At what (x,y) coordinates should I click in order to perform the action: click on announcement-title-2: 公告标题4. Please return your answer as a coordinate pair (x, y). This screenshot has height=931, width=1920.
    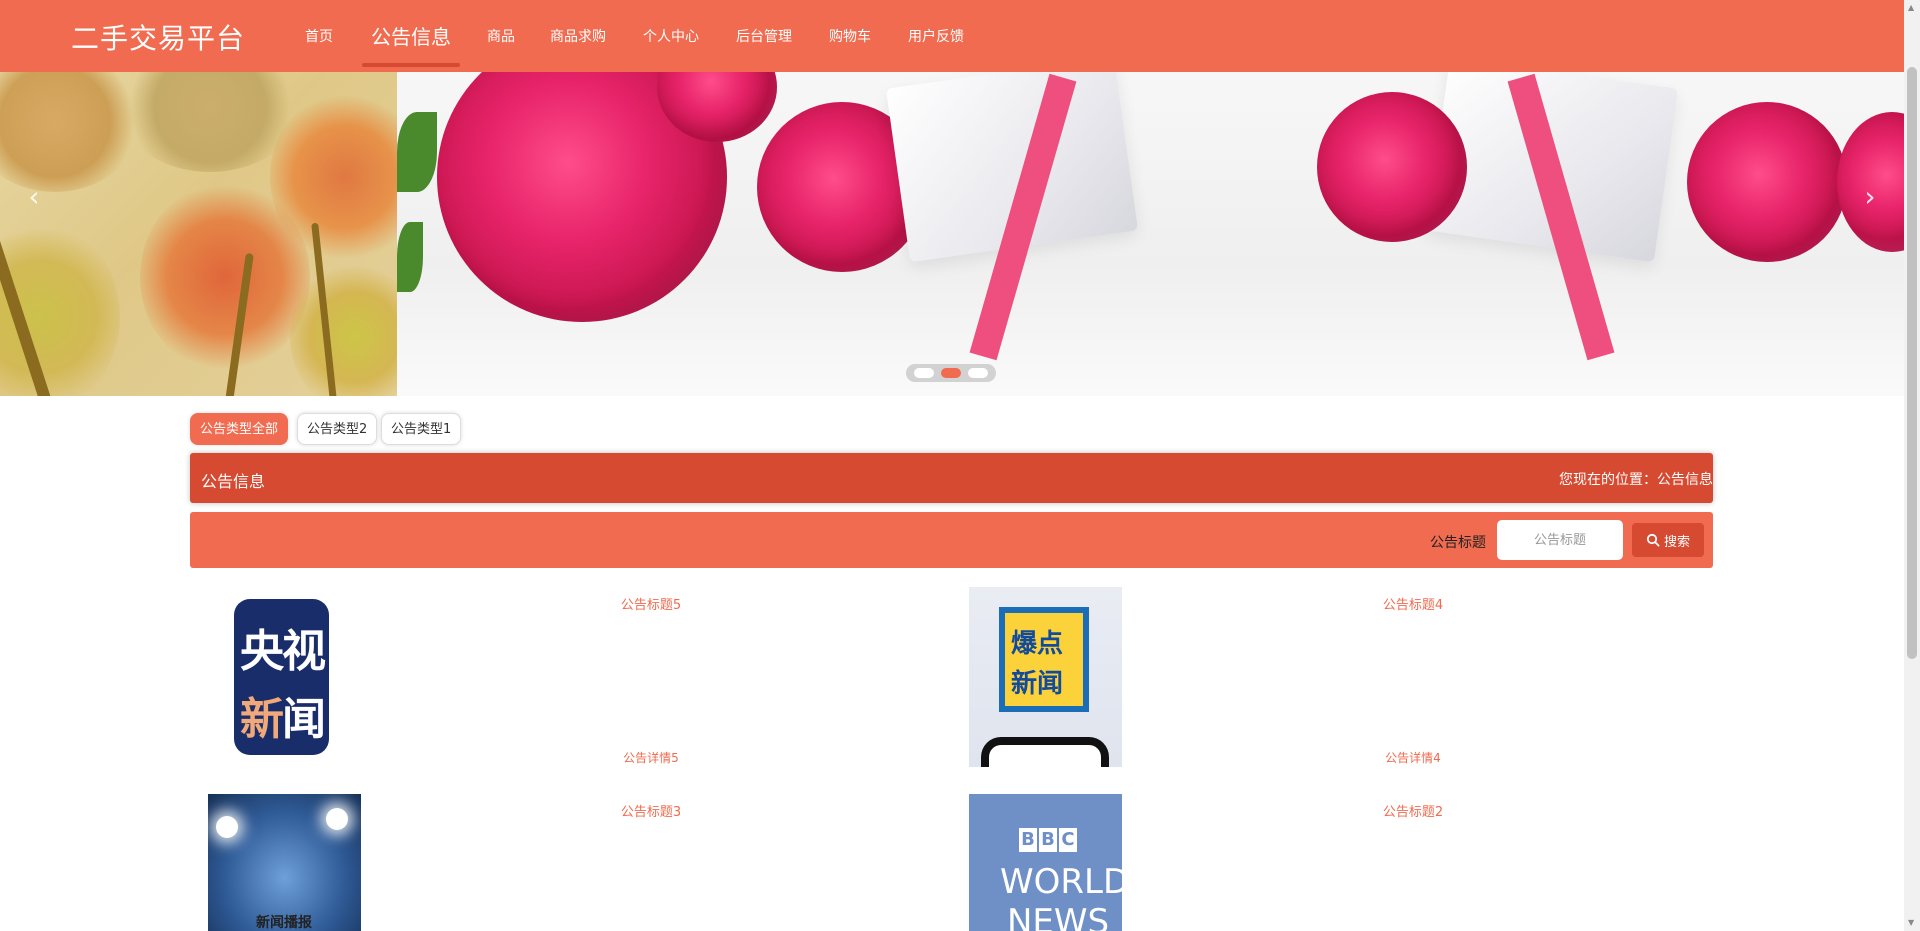
    Looking at the image, I should click on (1413, 603).